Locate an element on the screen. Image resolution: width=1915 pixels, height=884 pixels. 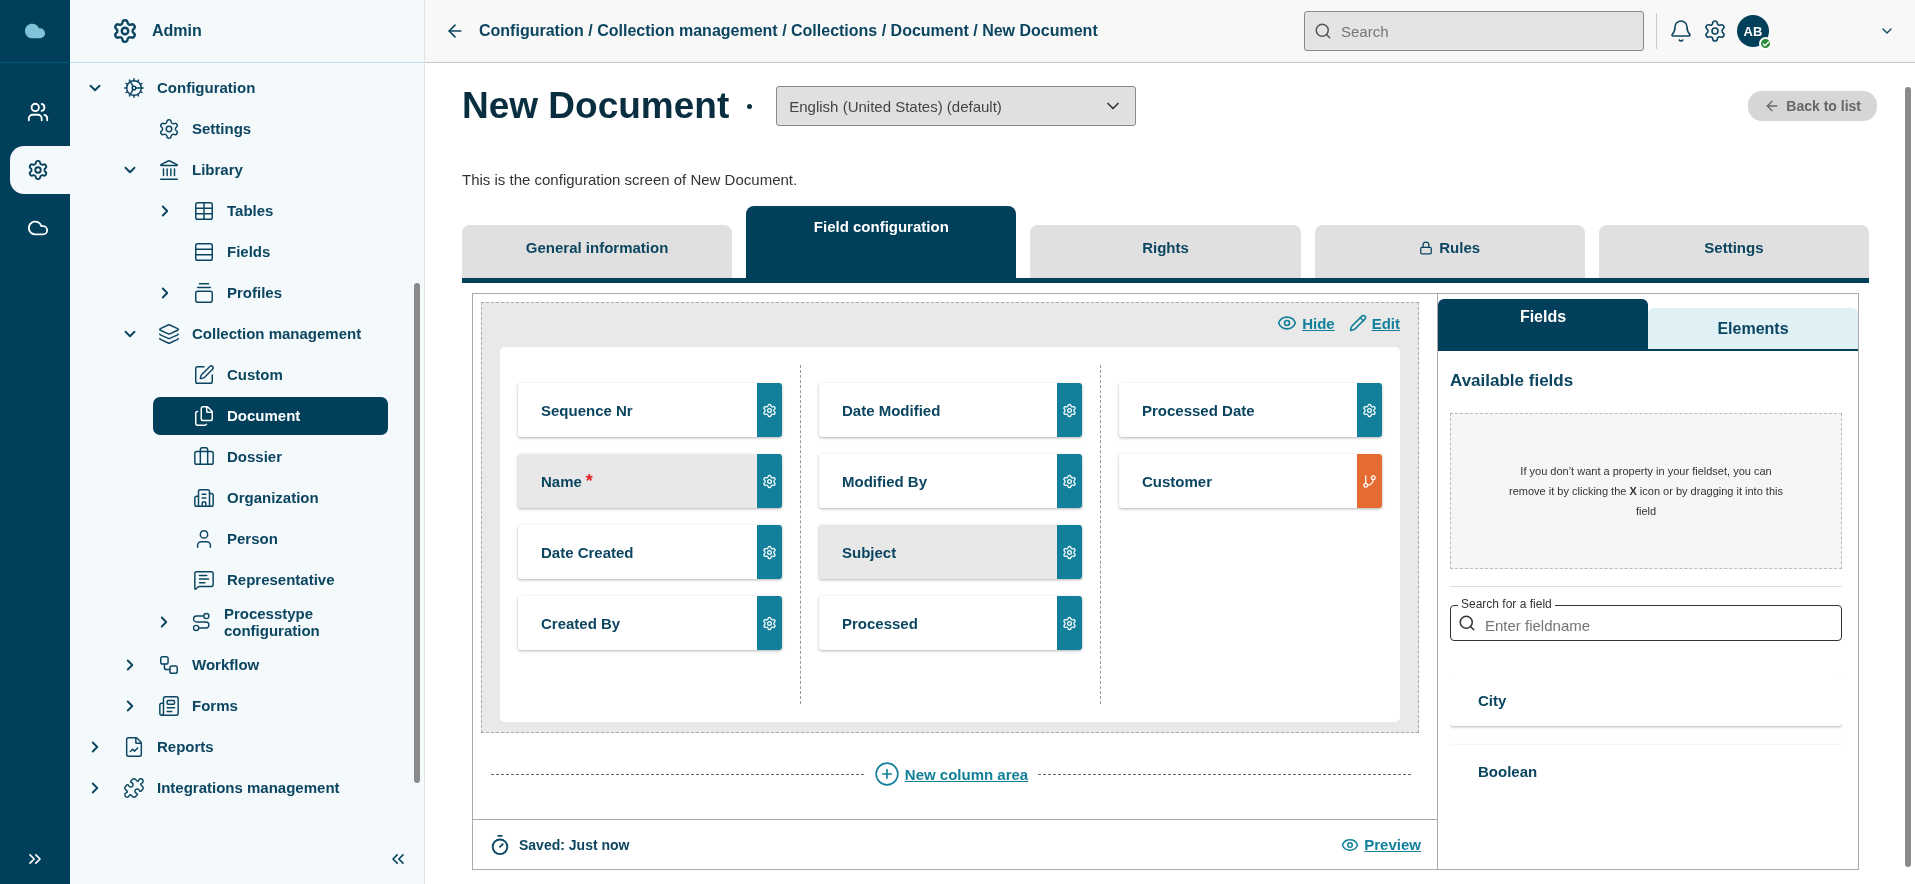
required-mark: * is located at coordinates (589, 480).